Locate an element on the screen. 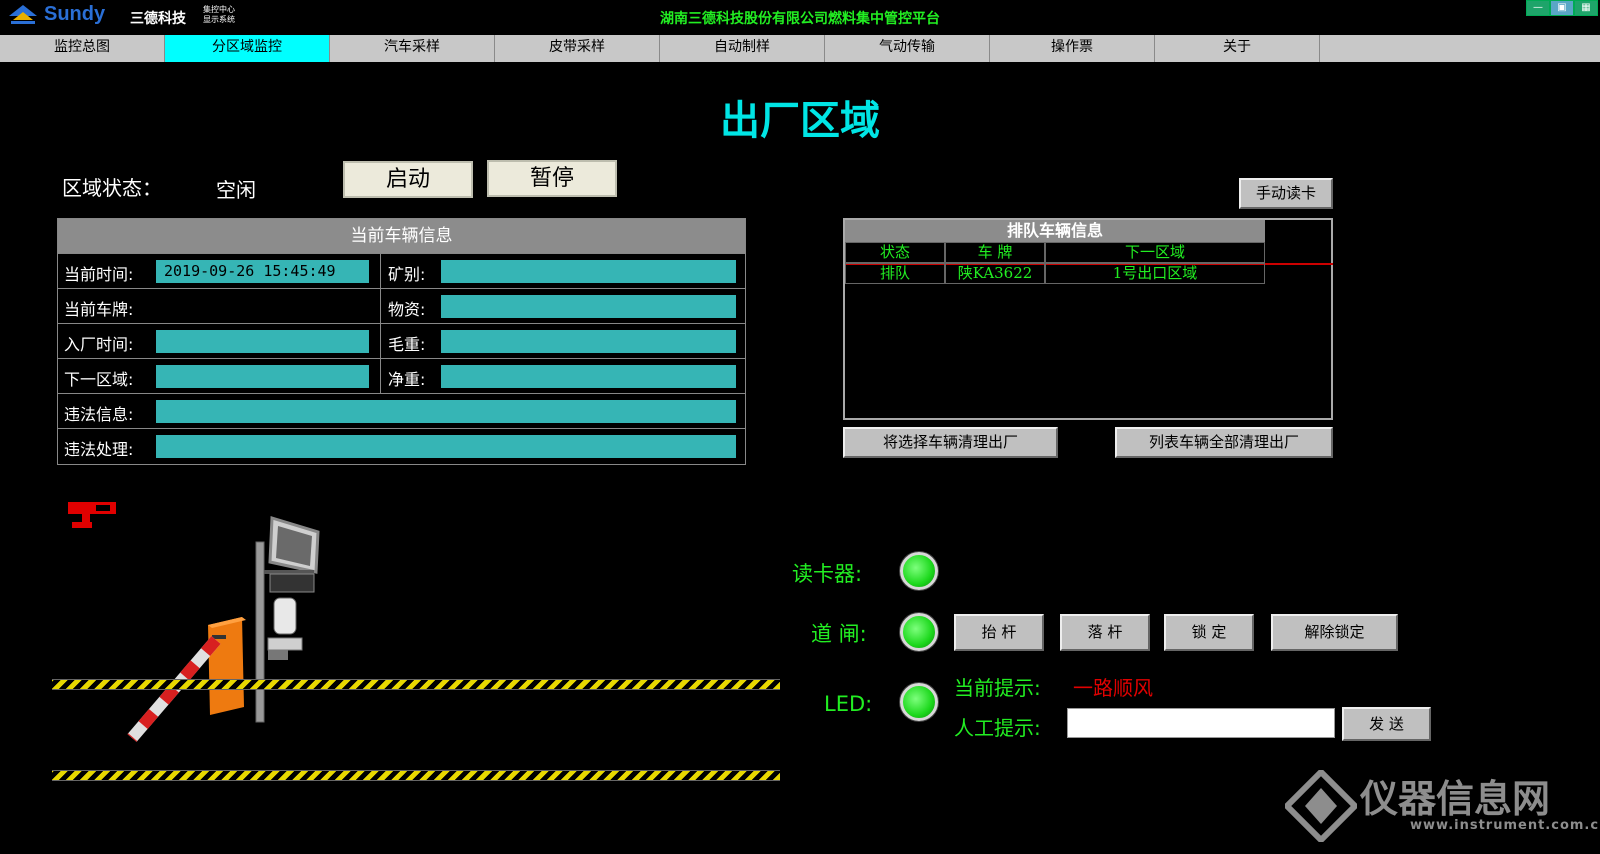 This screenshot has width=1600, height=854. manual-prompt-input is located at coordinates (1201, 723).